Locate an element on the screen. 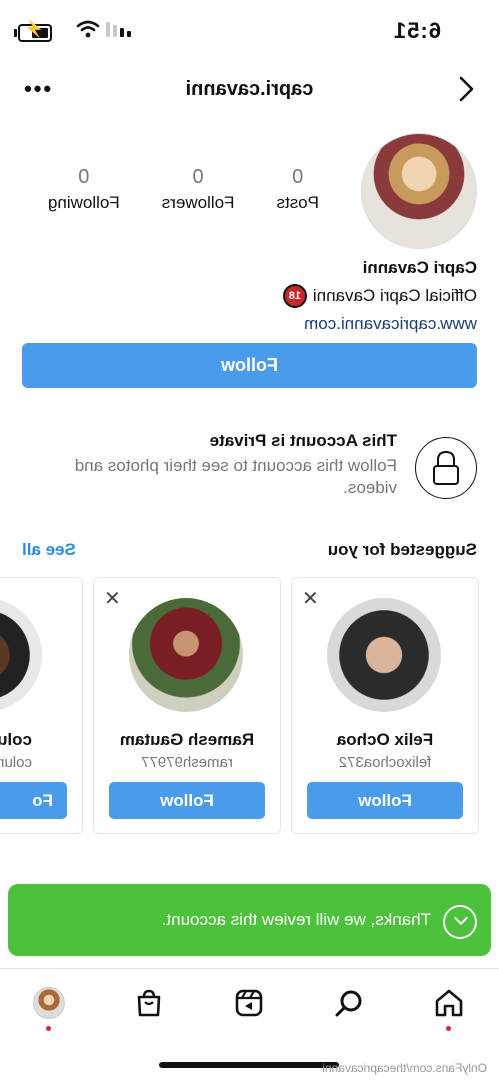 The image size is (499, 1080). bio-text: Official Capri Cavanni is located at coordinates (394, 295).